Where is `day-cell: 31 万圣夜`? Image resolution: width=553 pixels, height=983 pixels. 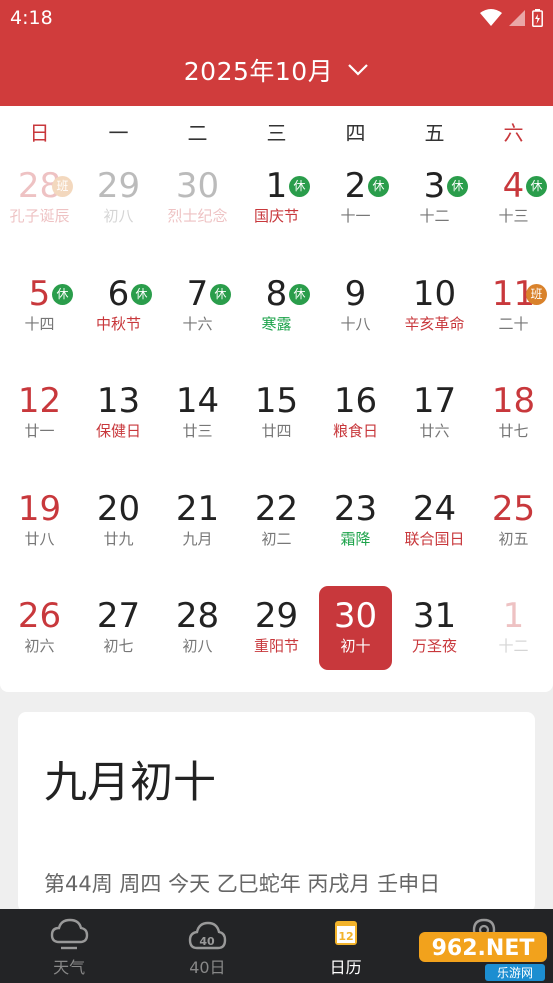 day-cell: 31 万圣夜 is located at coordinates (434, 640).